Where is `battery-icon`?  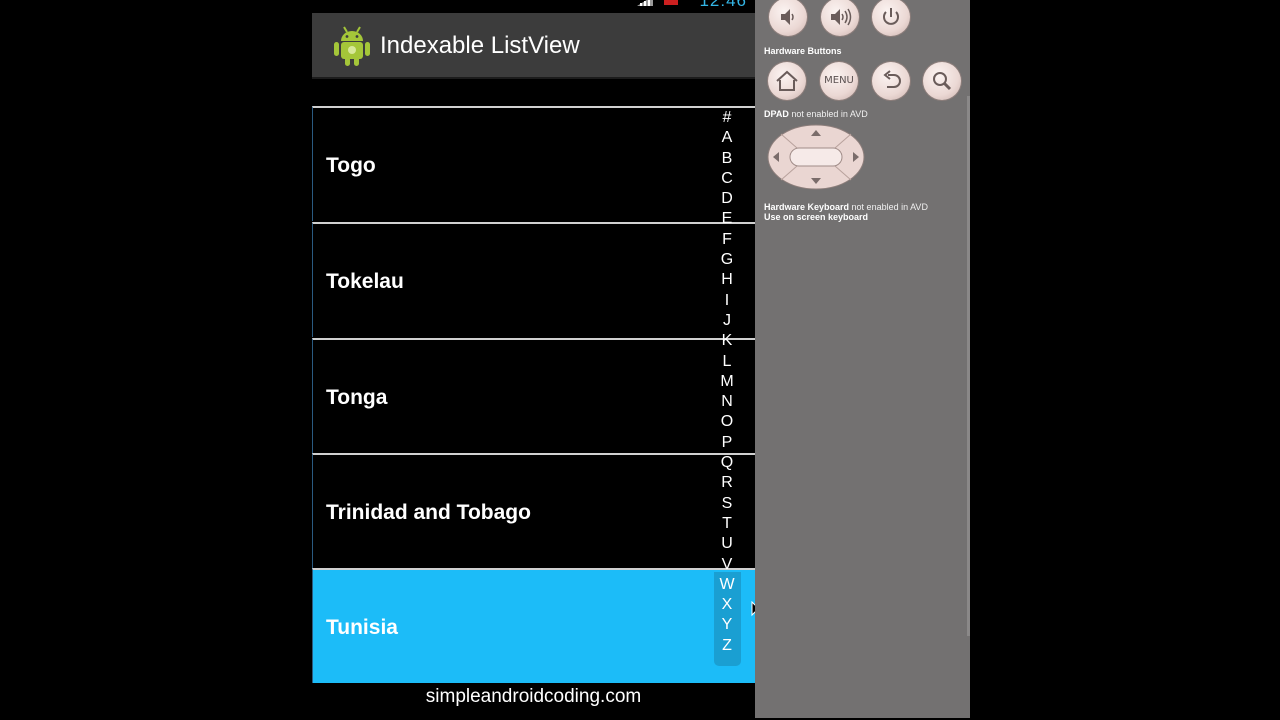 battery-icon is located at coordinates (671, 2).